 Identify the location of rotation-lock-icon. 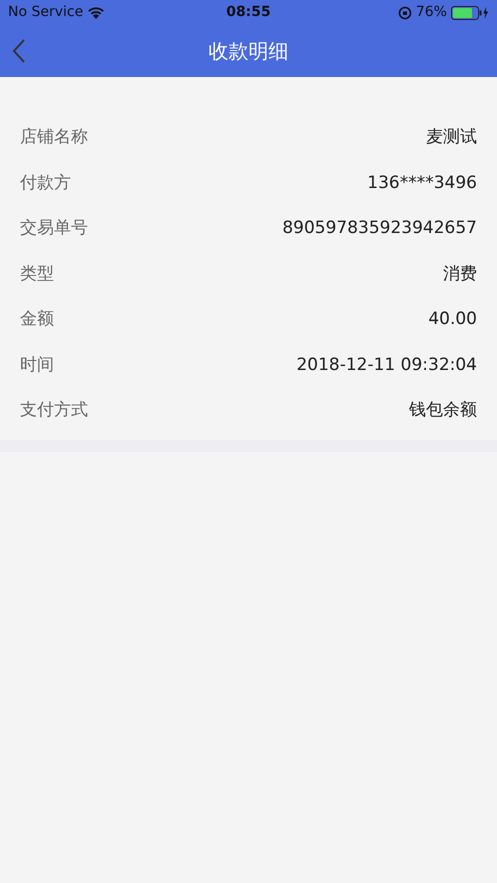
(405, 13).